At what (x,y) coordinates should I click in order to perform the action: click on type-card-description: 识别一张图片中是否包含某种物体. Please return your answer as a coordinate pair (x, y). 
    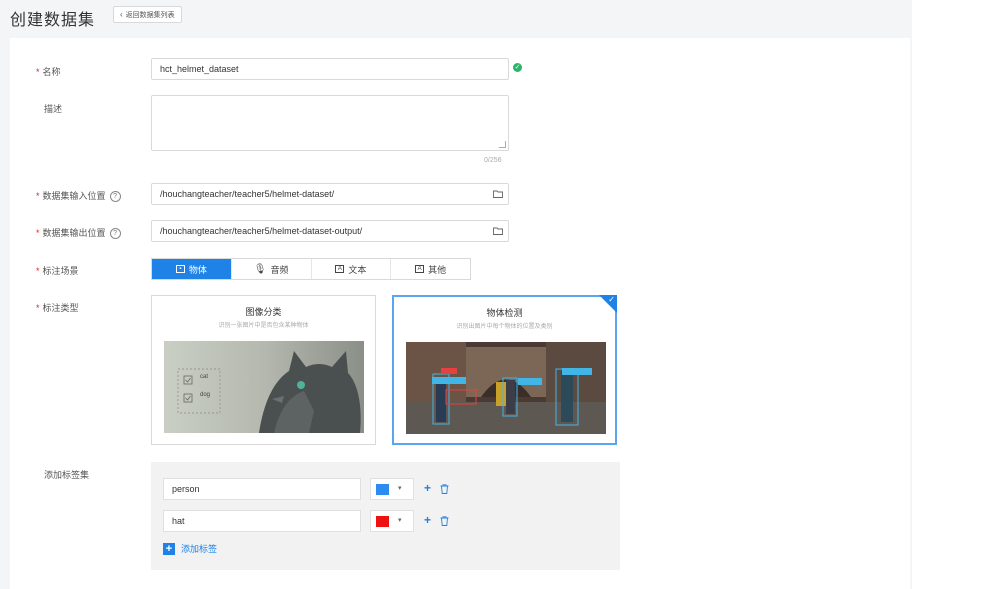
    Looking at the image, I should click on (263, 326).